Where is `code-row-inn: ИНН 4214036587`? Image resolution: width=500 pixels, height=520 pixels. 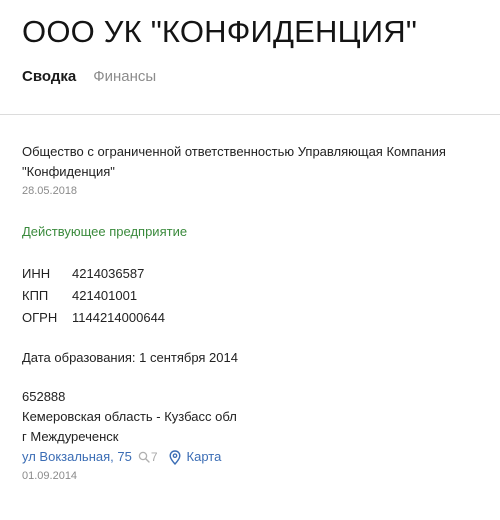 code-row-inn: ИНН 4214036587 is located at coordinates (250, 274).